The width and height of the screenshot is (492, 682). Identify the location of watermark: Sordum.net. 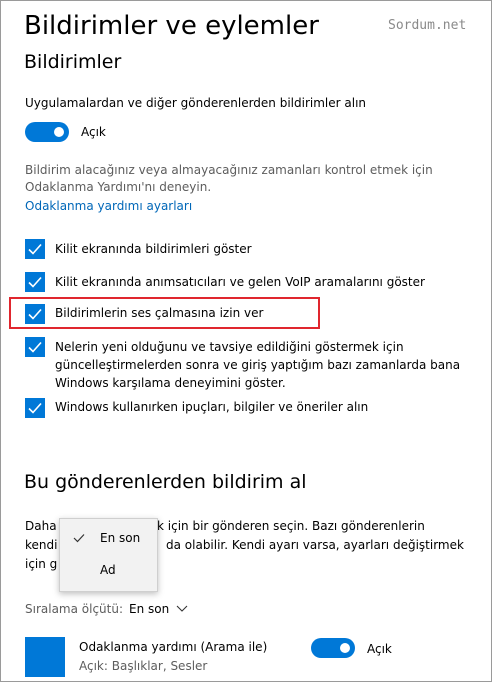
(427, 25).